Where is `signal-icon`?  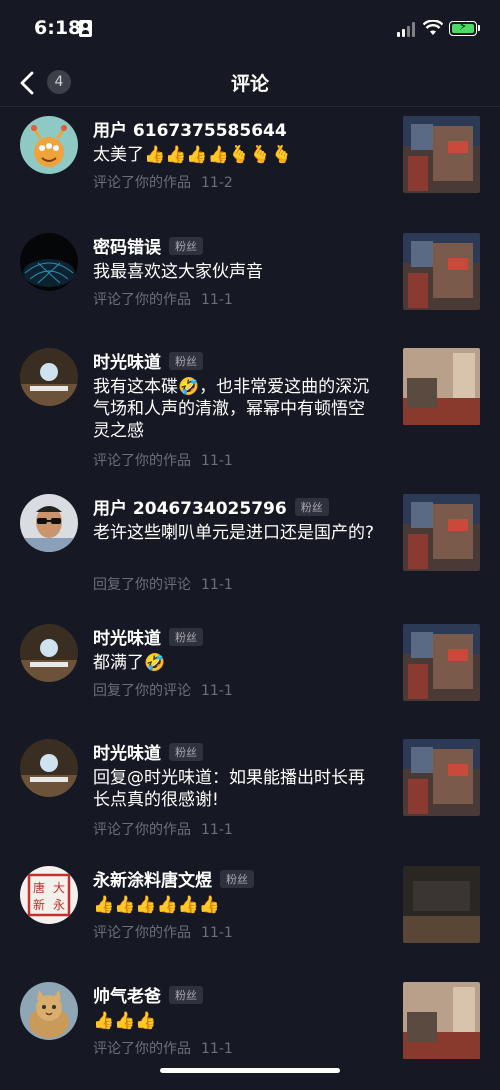 signal-icon is located at coordinates (407, 29).